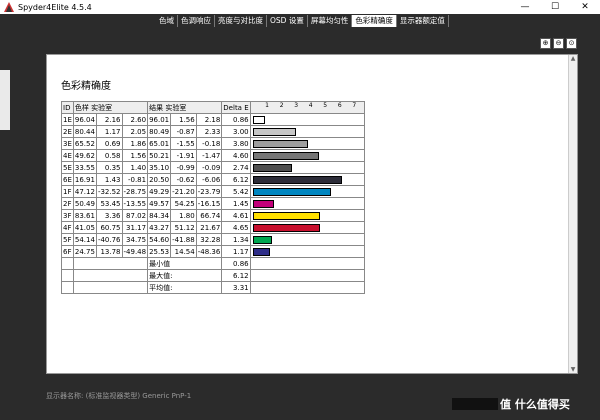  What do you see at coordinates (196, 21) in the screenshot?
I see `tab-1: 色调响应` at bounding box center [196, 21].